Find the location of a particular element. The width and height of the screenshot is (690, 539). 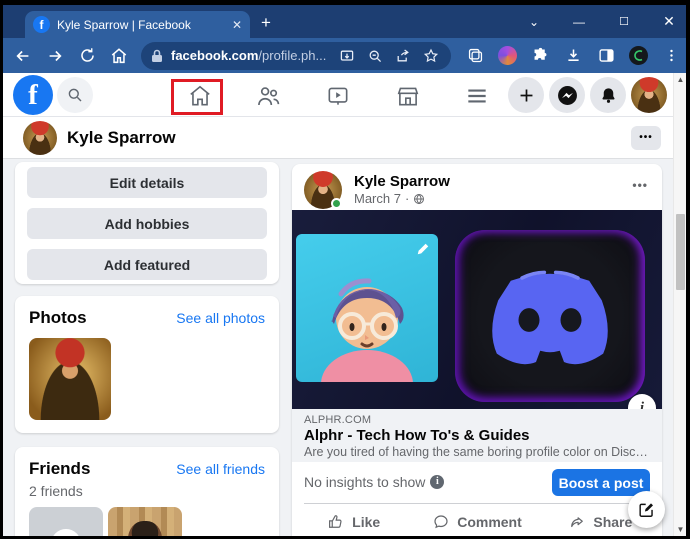

discord-mascot-icon is located at coordinates (550, 317).